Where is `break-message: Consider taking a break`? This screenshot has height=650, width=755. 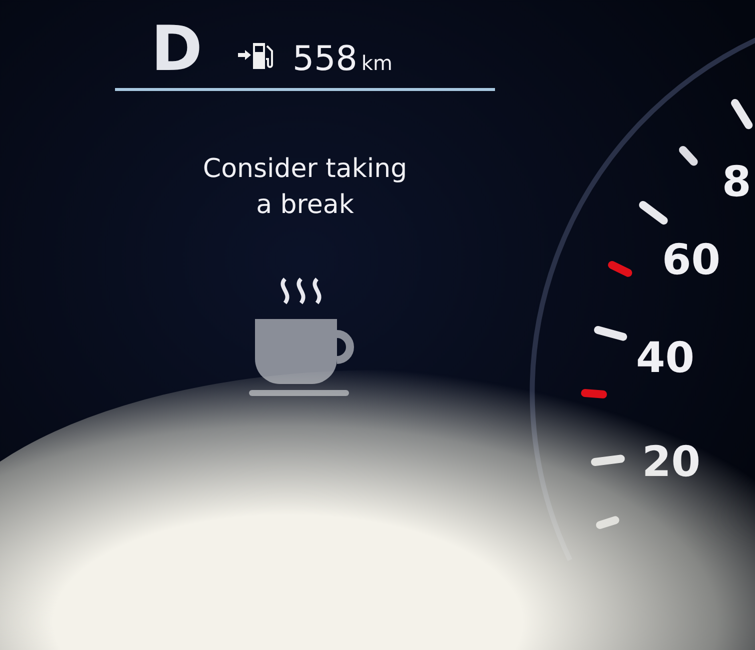 break-message: Consider taking a break is located at coordinates (305, 187).